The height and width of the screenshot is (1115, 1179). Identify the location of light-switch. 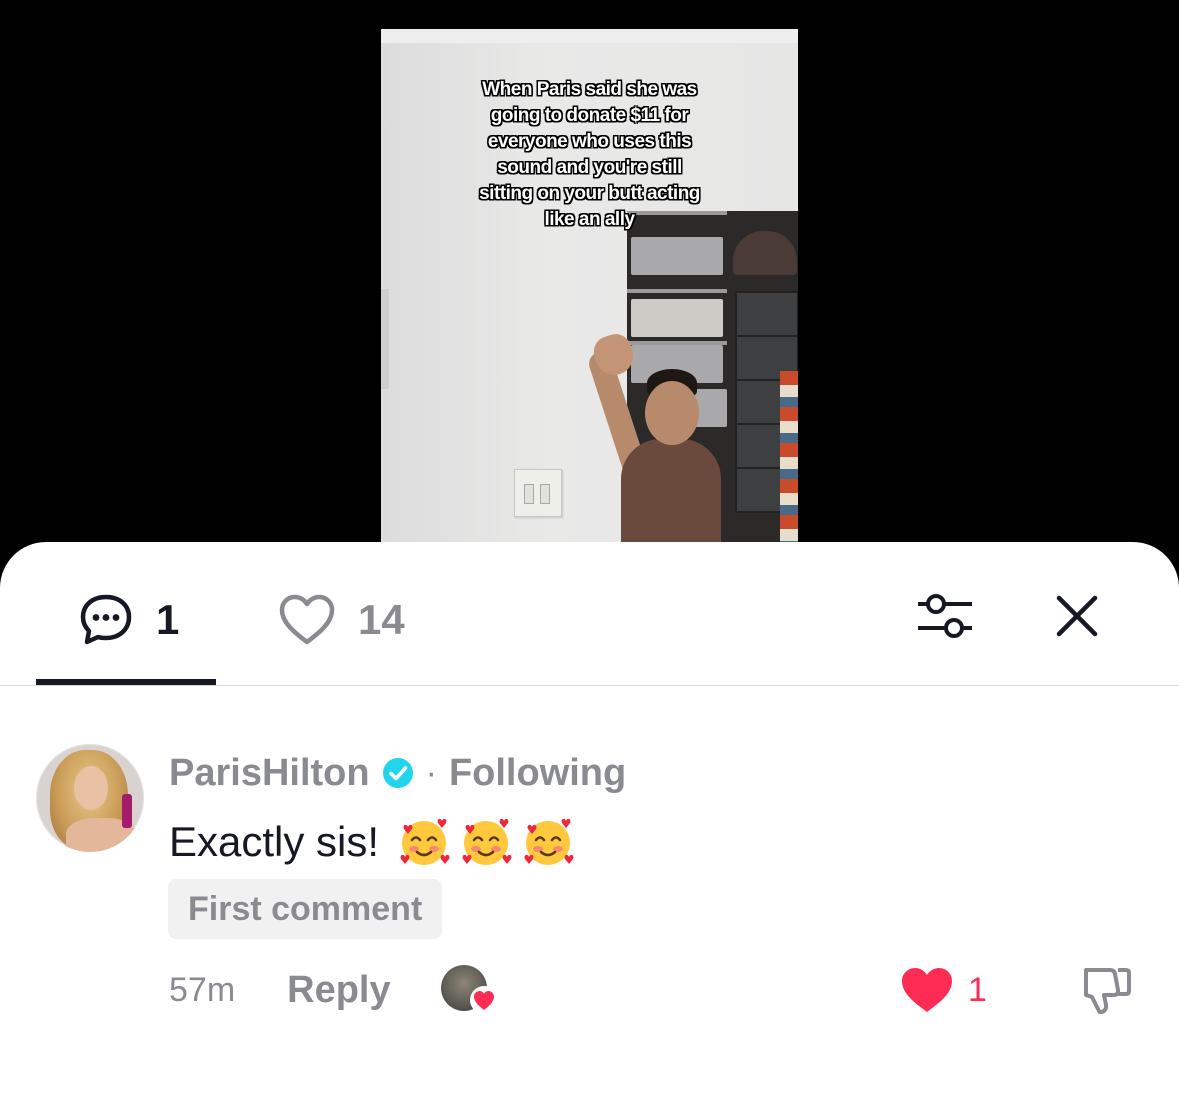
(538, 493).